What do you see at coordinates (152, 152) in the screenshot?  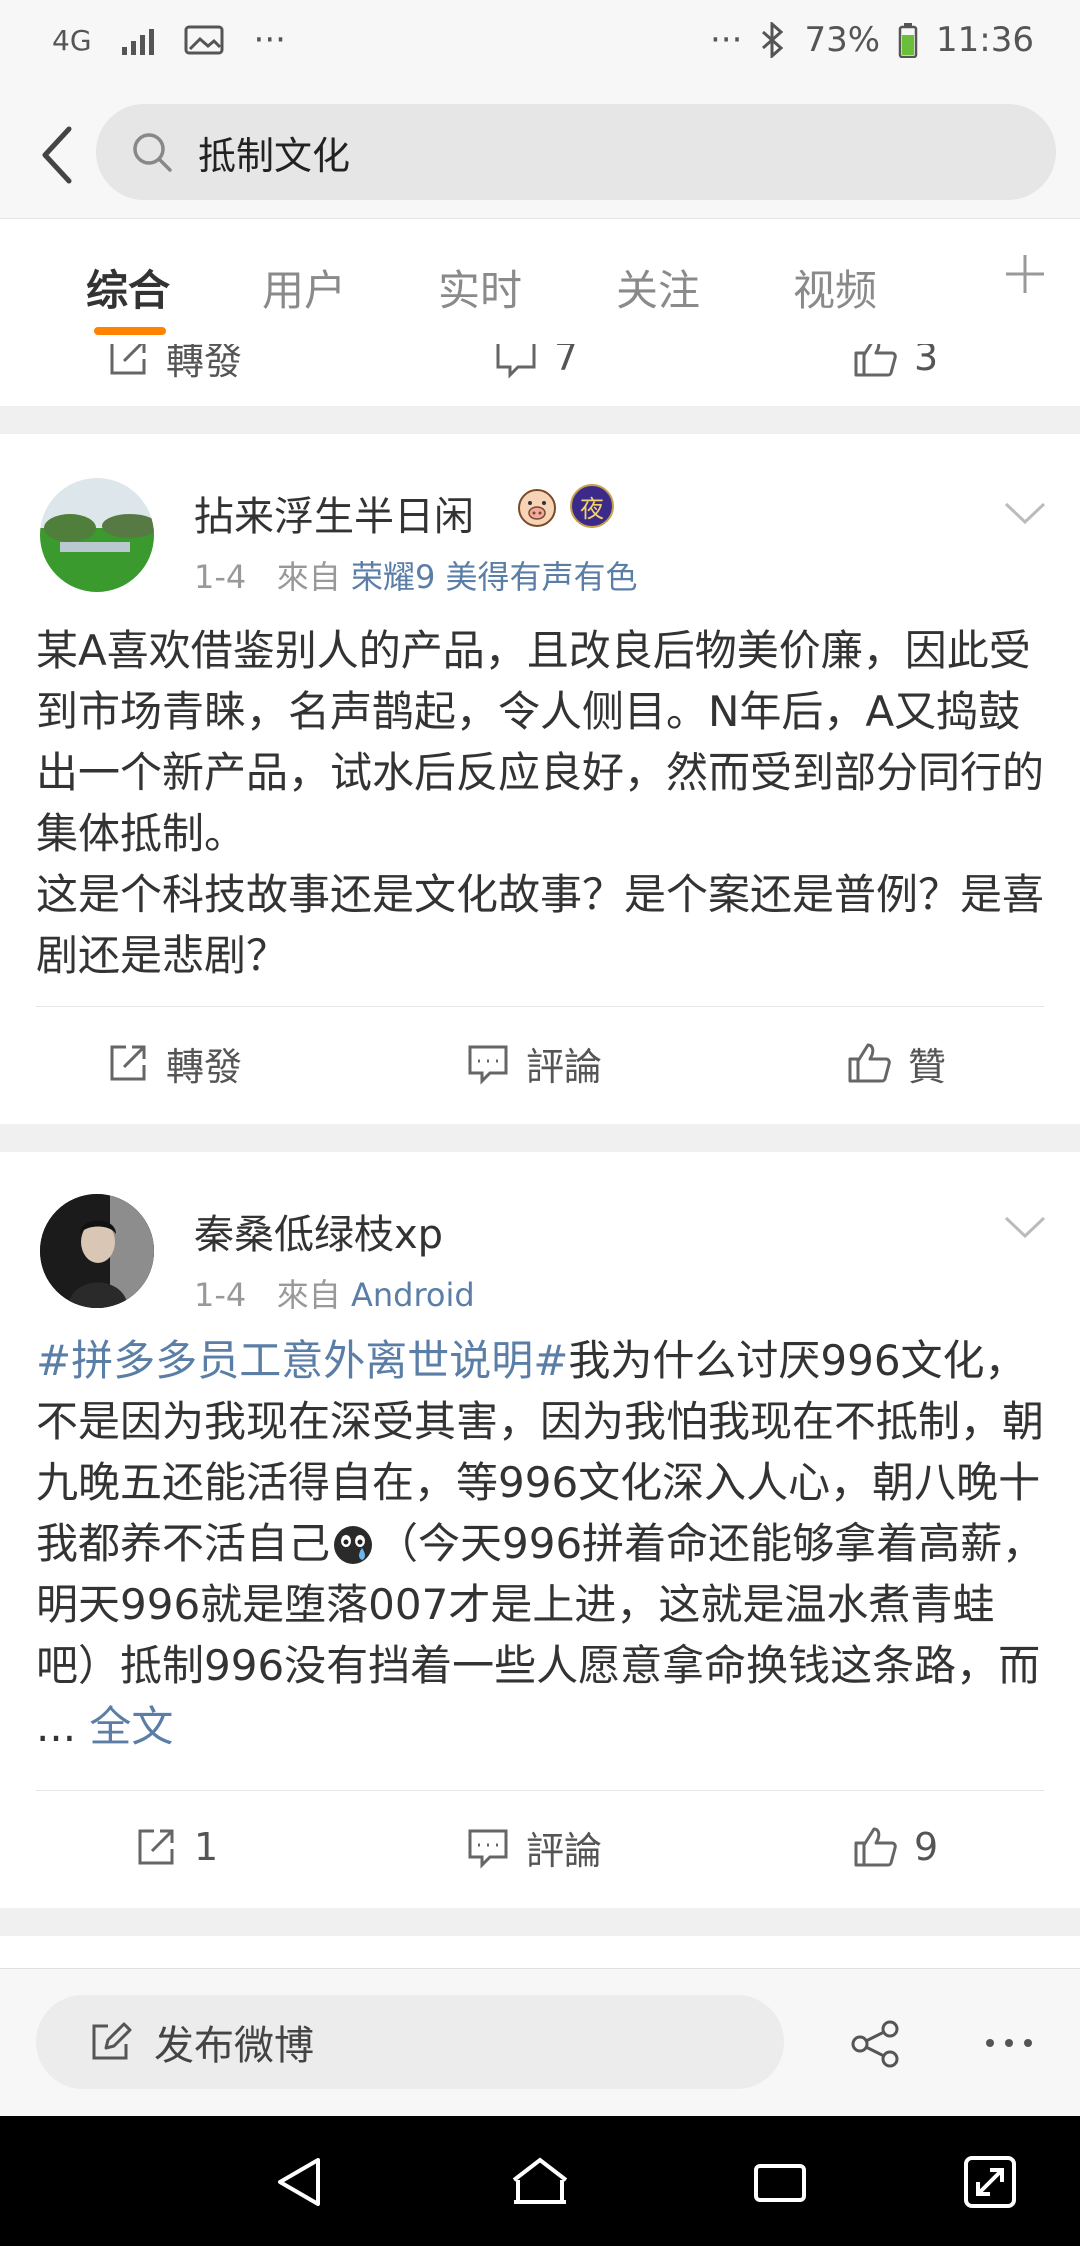 I see `search-icon` at bounding box center [152, 152].